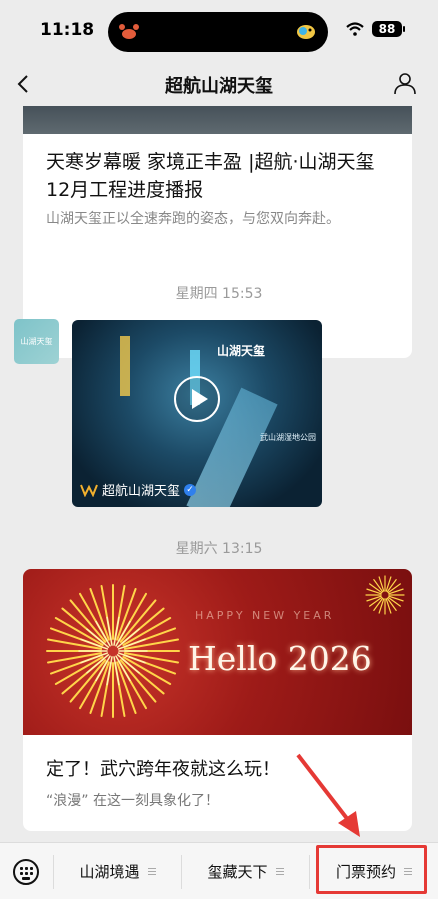 The height and width of the screenshot is (899, 438). What do you see at coordinates (67, 30) in the screenshot?
I see `status-time: 11:18` at bounding box center [67, 30].